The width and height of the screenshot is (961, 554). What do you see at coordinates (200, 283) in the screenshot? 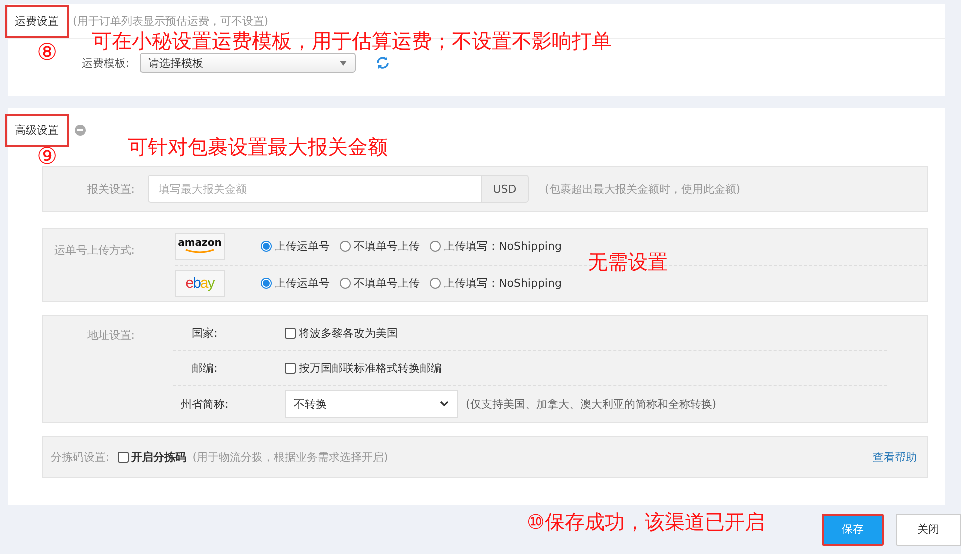
I see `ebay-logo: ebay` at bounding box center [200, 283].